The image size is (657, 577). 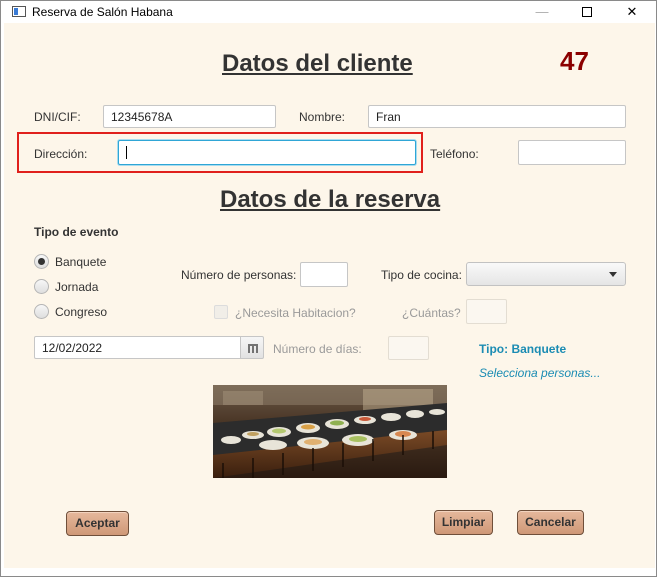 I want to click on reserva-heading: Datos de la reserva, so click(x=330, y=199).